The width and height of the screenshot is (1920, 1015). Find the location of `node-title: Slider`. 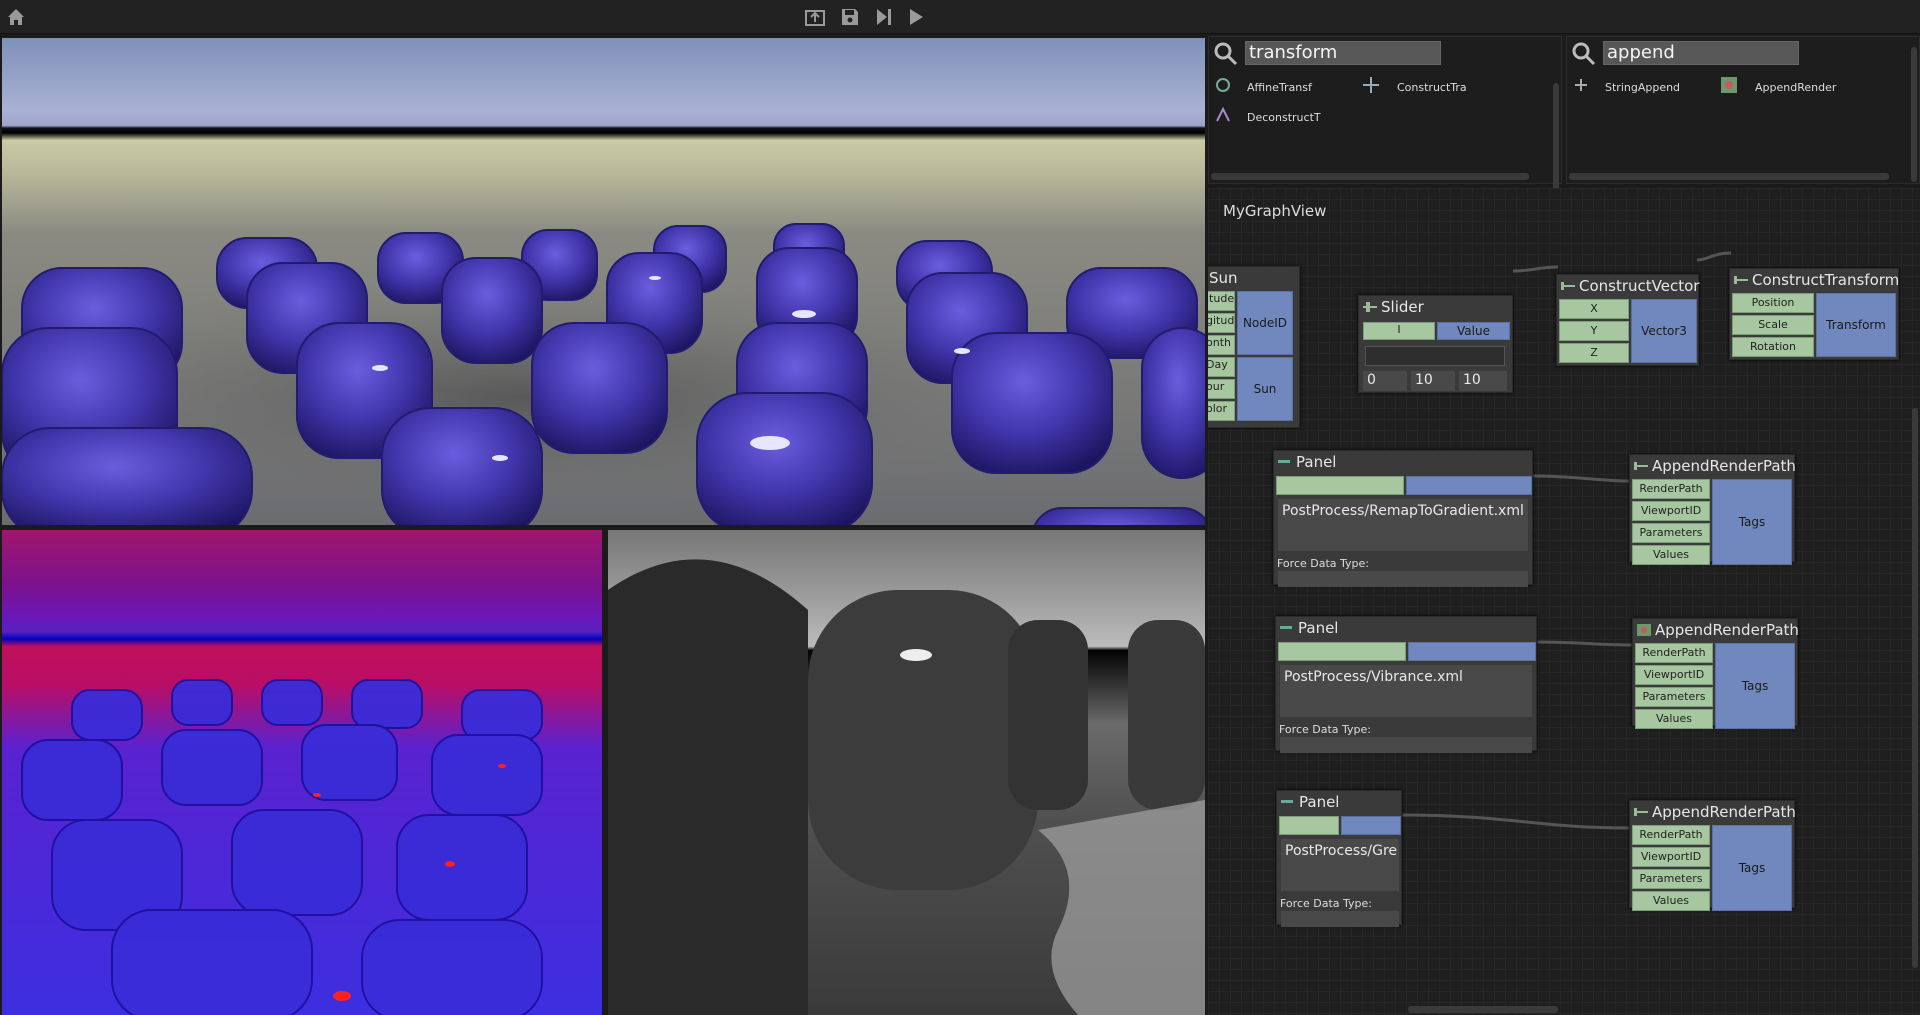

node-title: Slider is located at coordinates (1402, 307).